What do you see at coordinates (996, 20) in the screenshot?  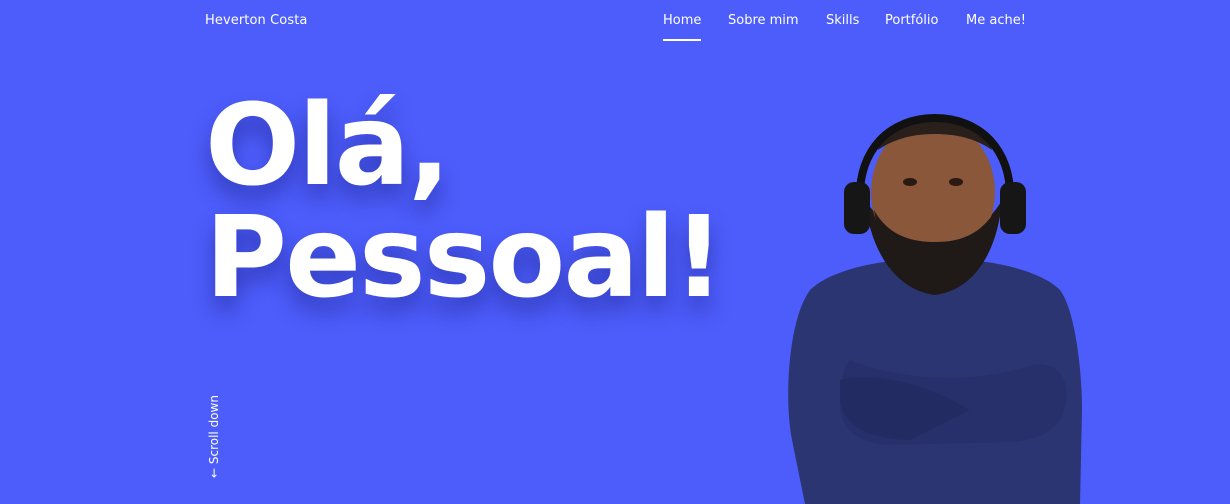 I see `nav-me-ache: Me ache!` at bounding box center [996, 20].